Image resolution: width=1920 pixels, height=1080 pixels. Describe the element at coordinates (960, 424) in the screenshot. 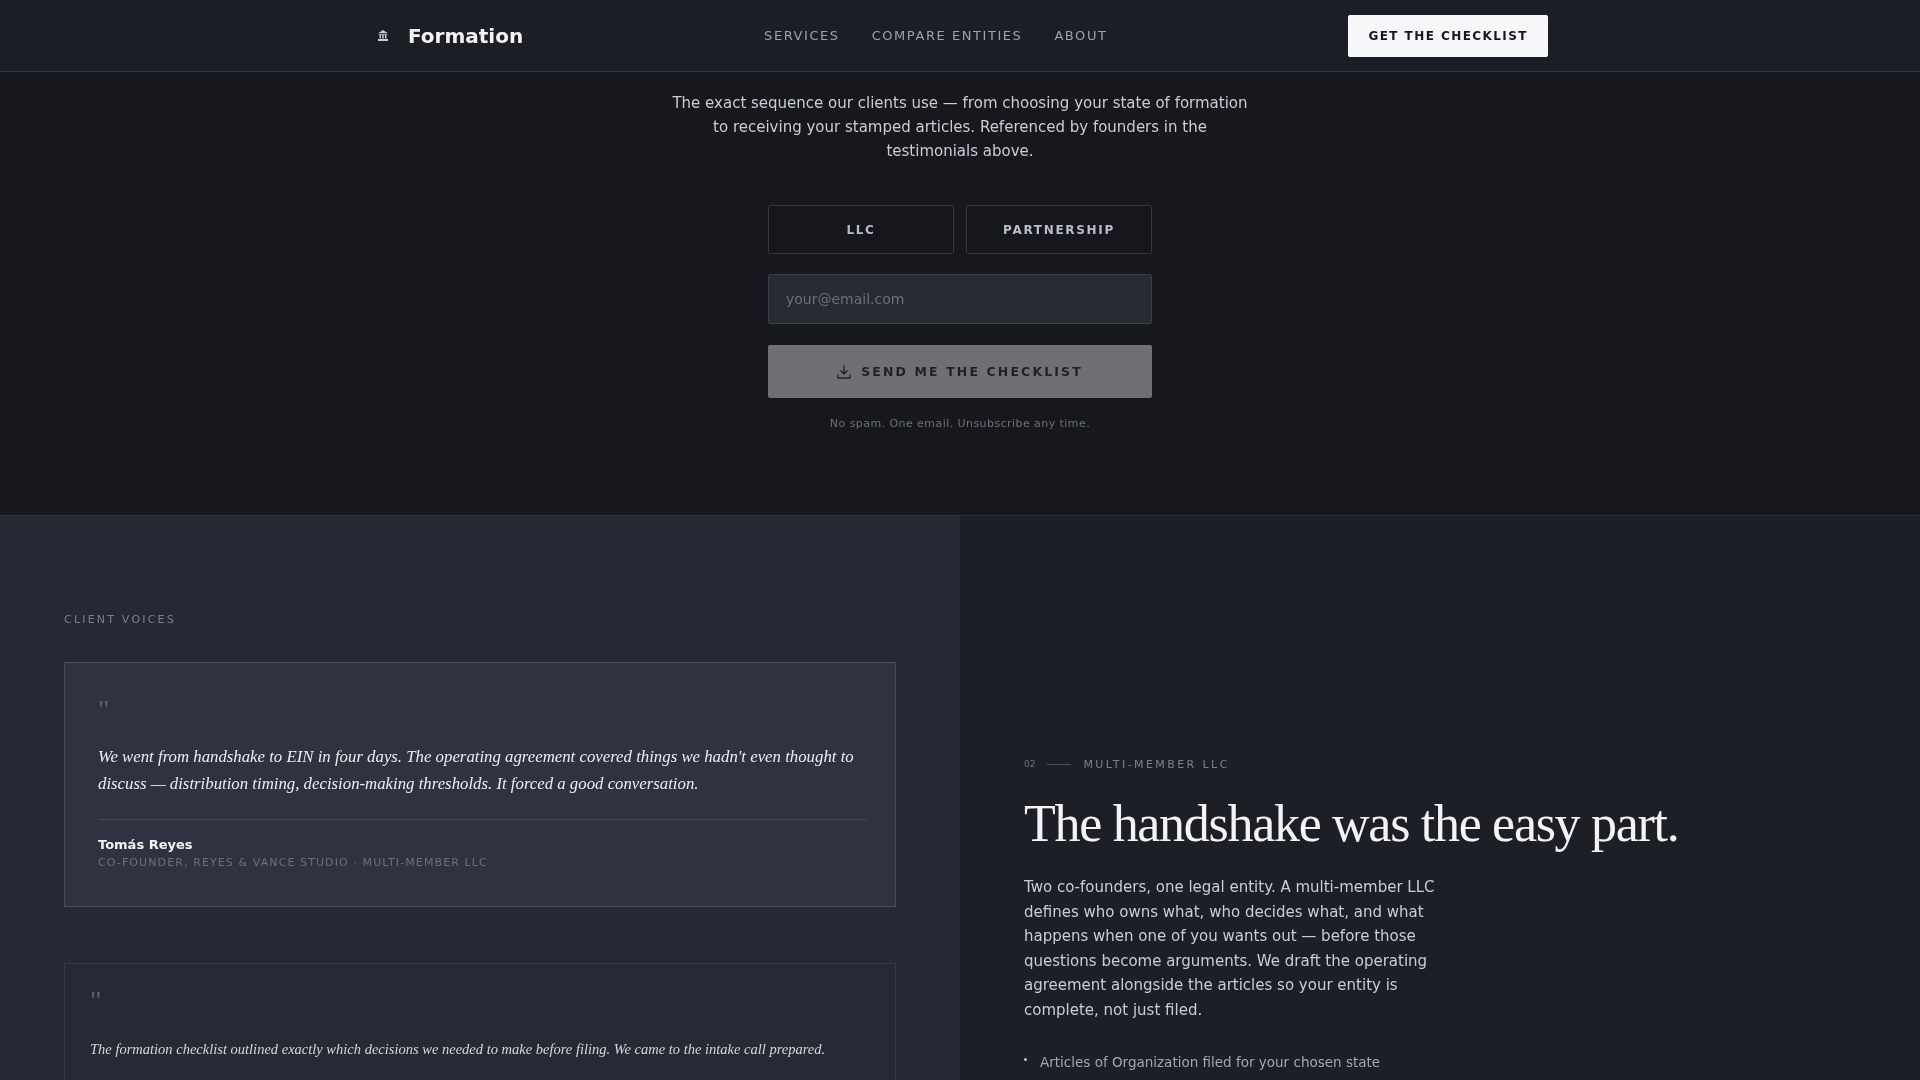

I see `disclaimer-text: No spam. One email. Unsubscribe any time.` at that location.